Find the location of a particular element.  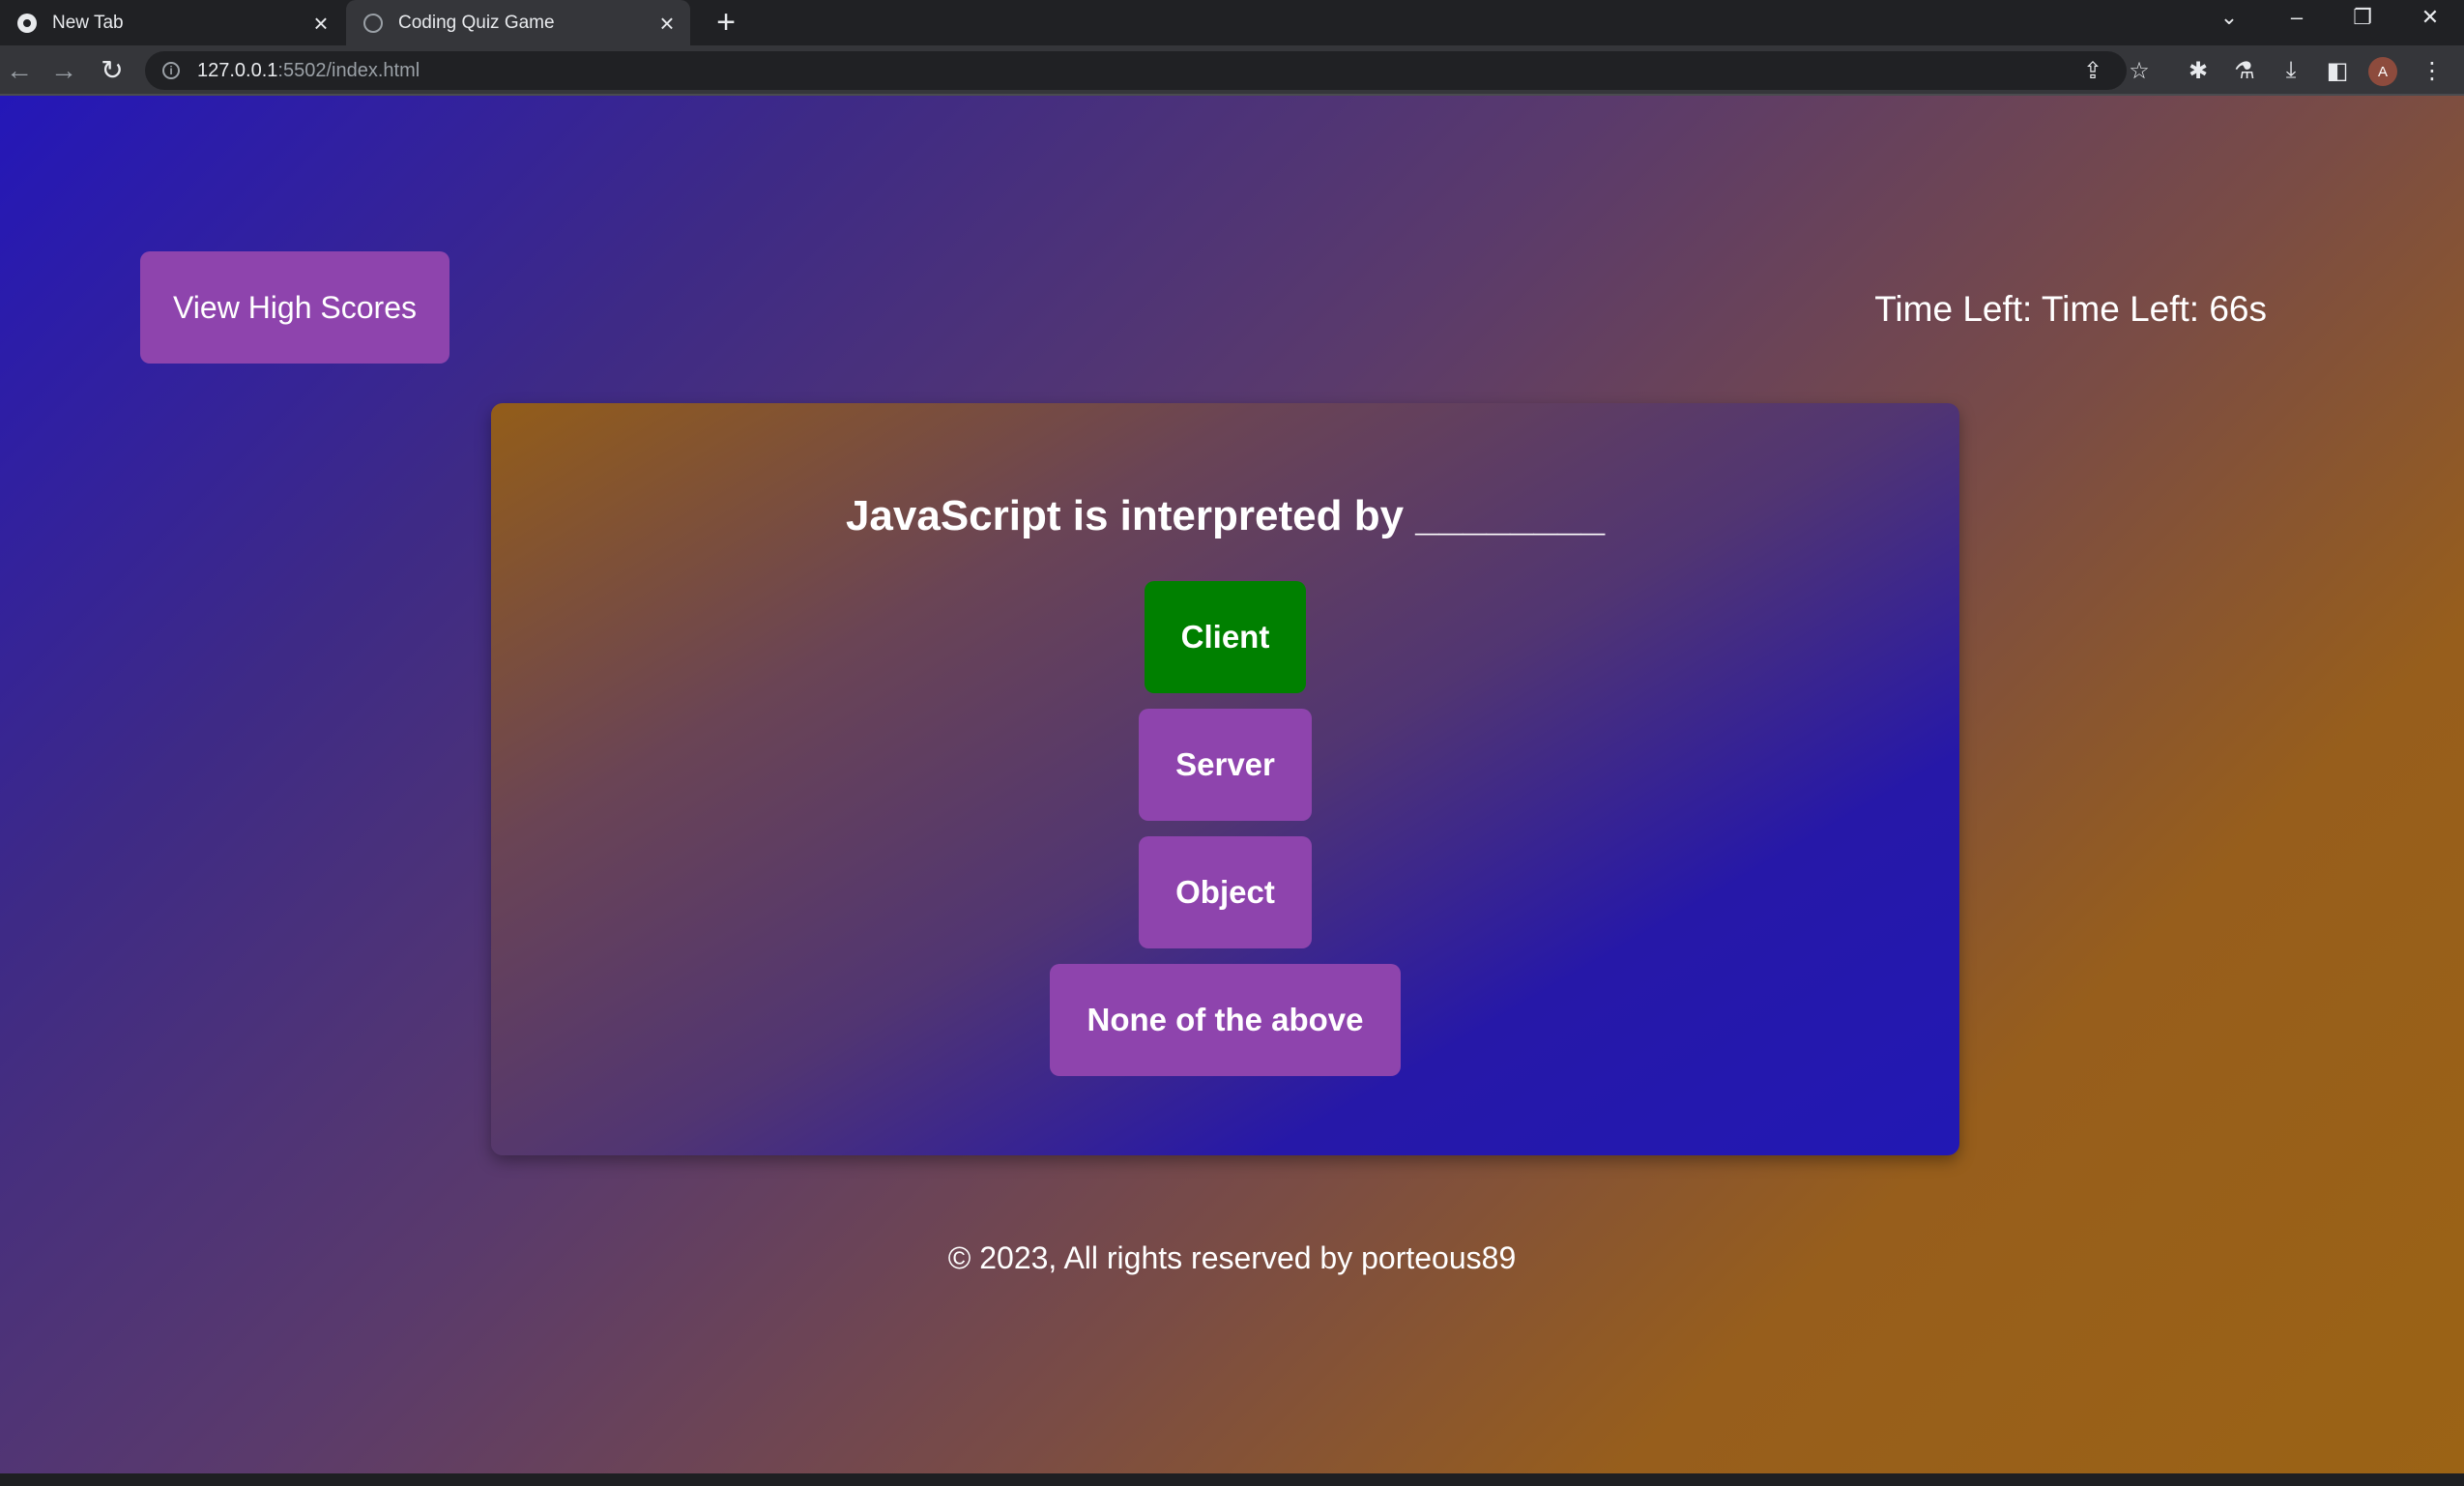

labs-flask-icon: ⚗ is located at coordinates (2245, 70).